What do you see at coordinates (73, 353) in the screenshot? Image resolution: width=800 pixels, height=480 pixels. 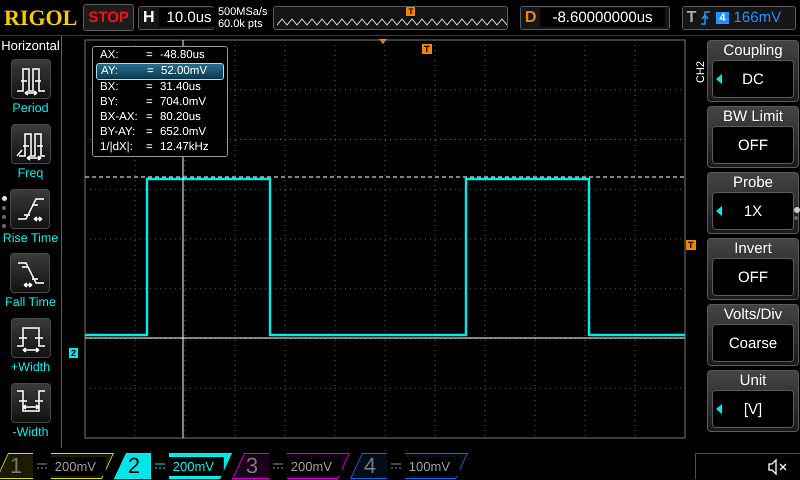 I see `channel-marker: 2` at bounding box center [73, 353].